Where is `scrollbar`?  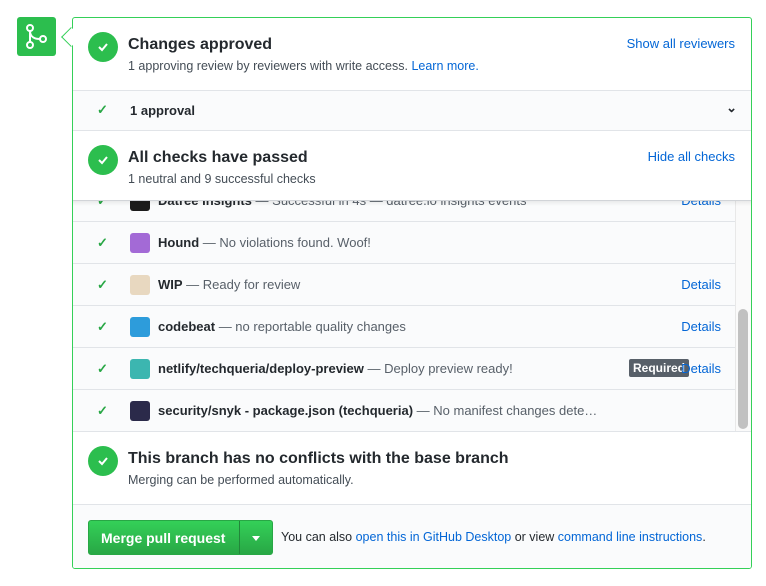
scrollbar is located at coordinates (743, 316).